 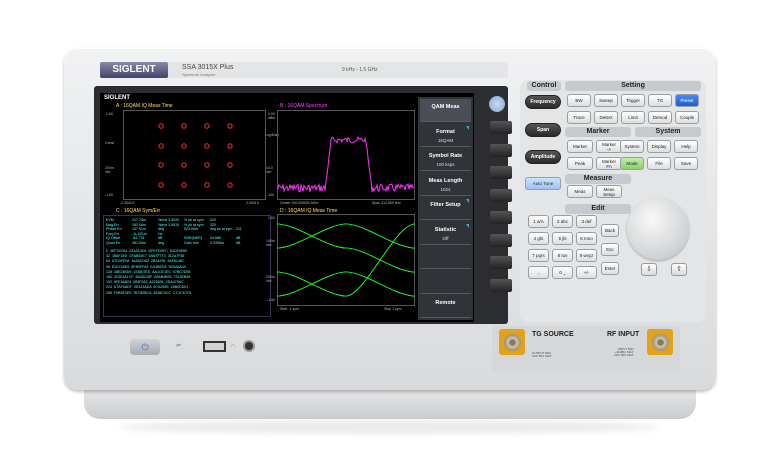 What do you see at coordinates (687, 117) in the screenshot?
I see `setting-couple-button: Couple` at bounding box center [687, 117].